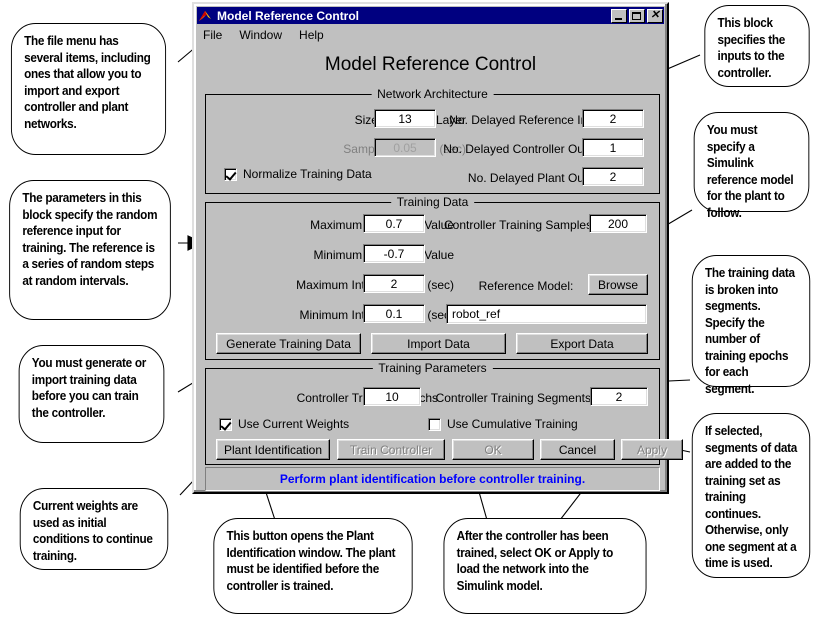 The image size is (818, 626). What do you see at coordinates (394, 283) in the screenshot?
I see `max-interval-value-input: 2` at bounding box center [394, 283].